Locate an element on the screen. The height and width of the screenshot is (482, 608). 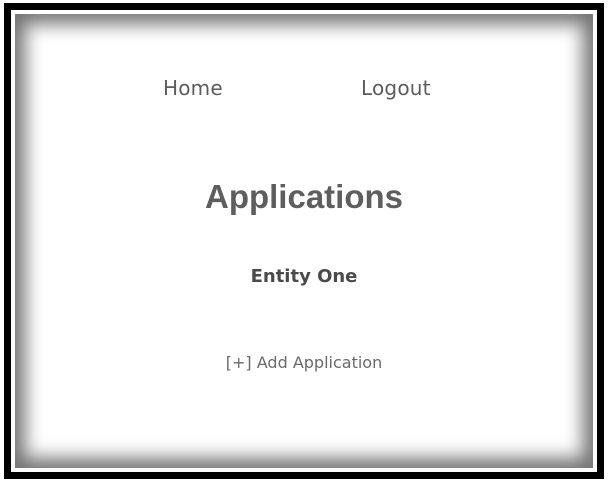
page-title: Applications is located at coordinates (304, 196).